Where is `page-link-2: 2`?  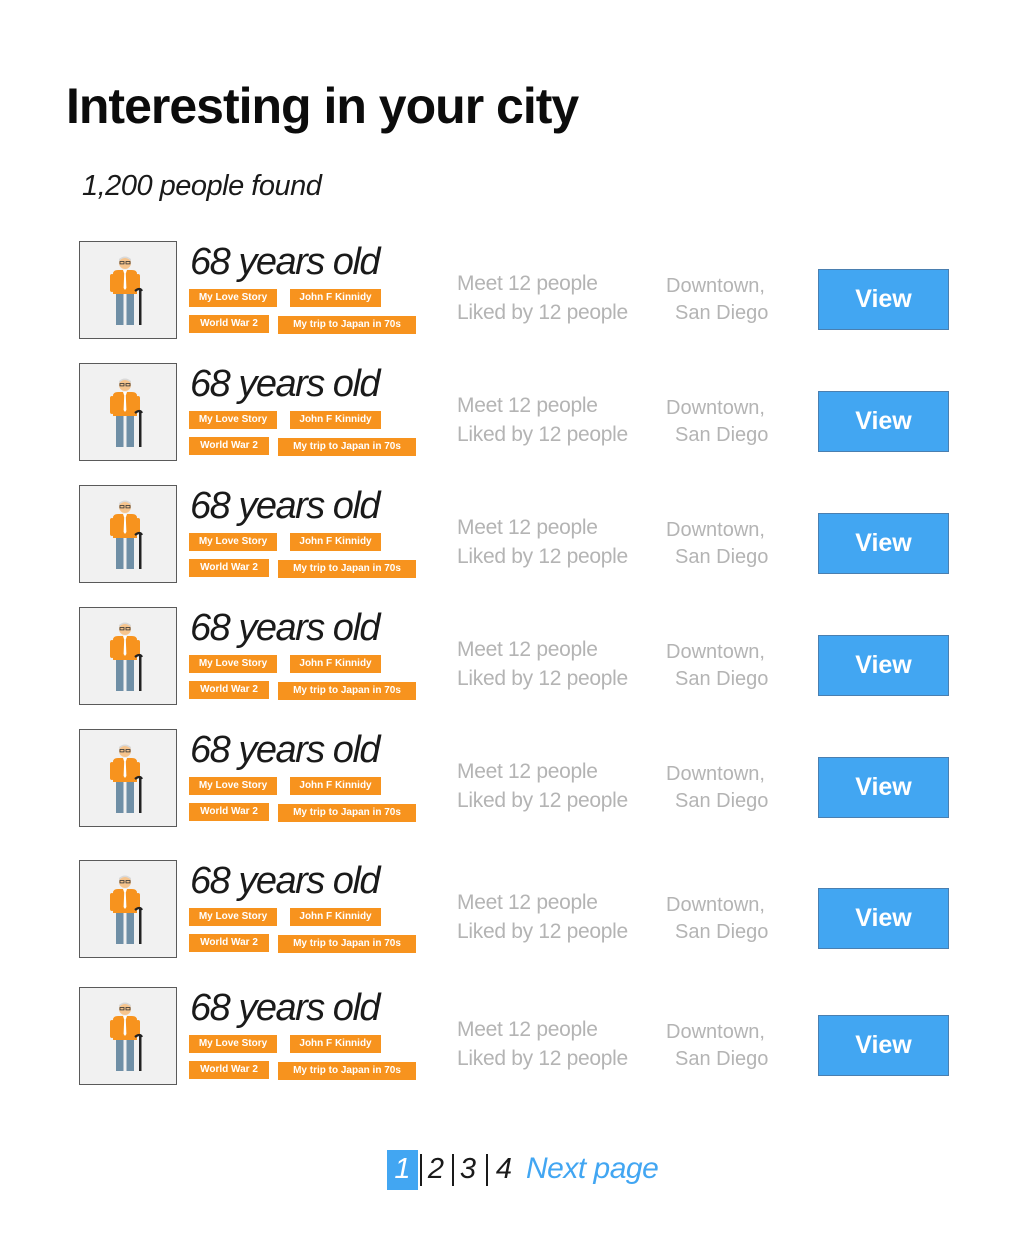
page-link-2: 2 is located at coordinates (436, 1170).